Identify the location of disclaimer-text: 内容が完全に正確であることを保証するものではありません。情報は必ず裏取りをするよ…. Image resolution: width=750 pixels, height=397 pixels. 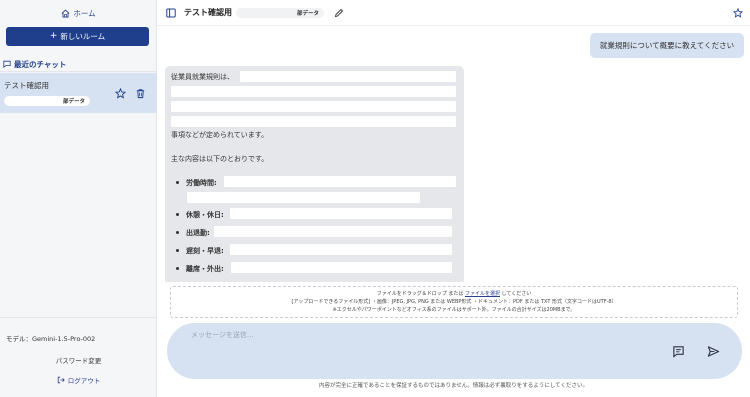
(453, 386).